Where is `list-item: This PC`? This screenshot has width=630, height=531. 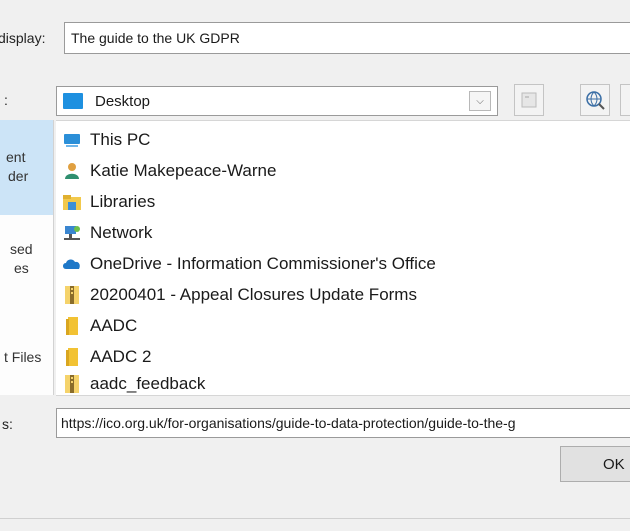
list-item: This PC is located at coordinates (106, 140).